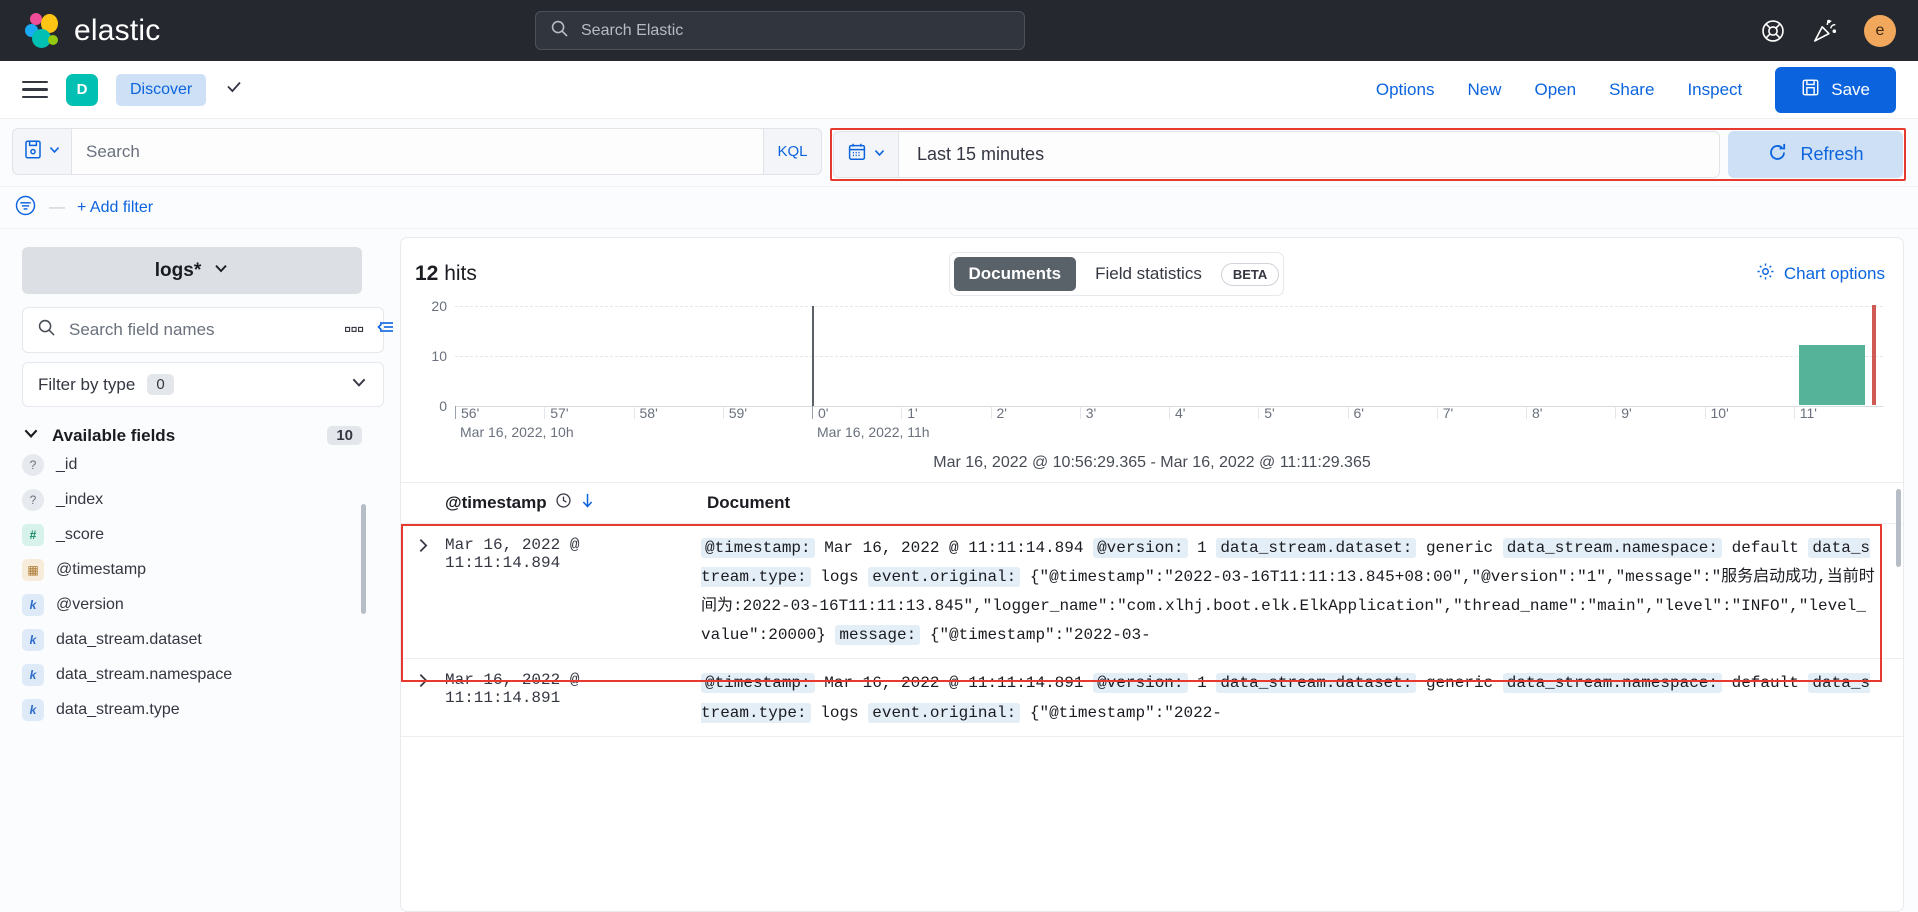 The height and width of the screenshot is (912, 1918). I want to click on column-header-timestamp: @timestamp, so click(551, 503).